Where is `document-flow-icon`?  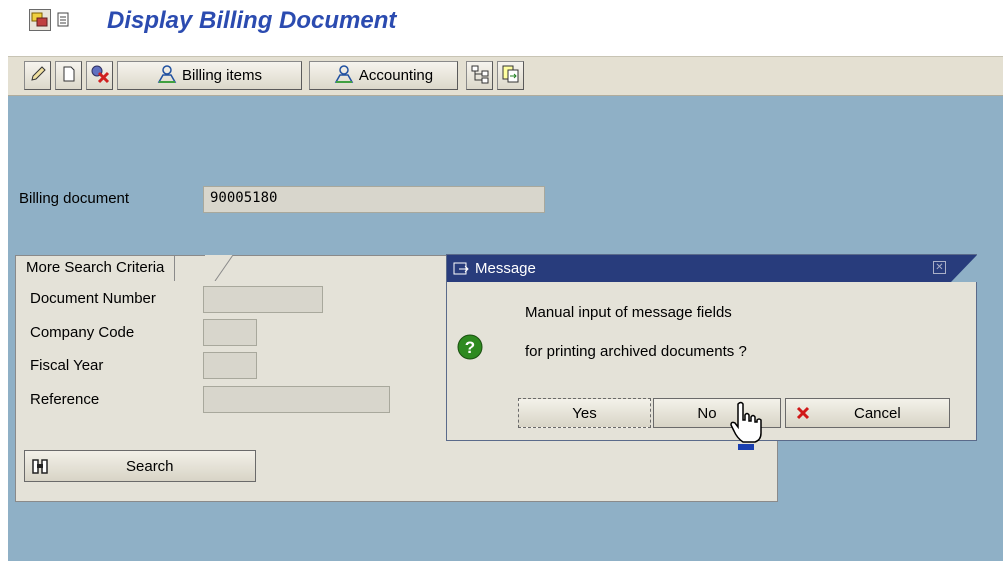 document-flow-icon is located at coordinates (511, 76).